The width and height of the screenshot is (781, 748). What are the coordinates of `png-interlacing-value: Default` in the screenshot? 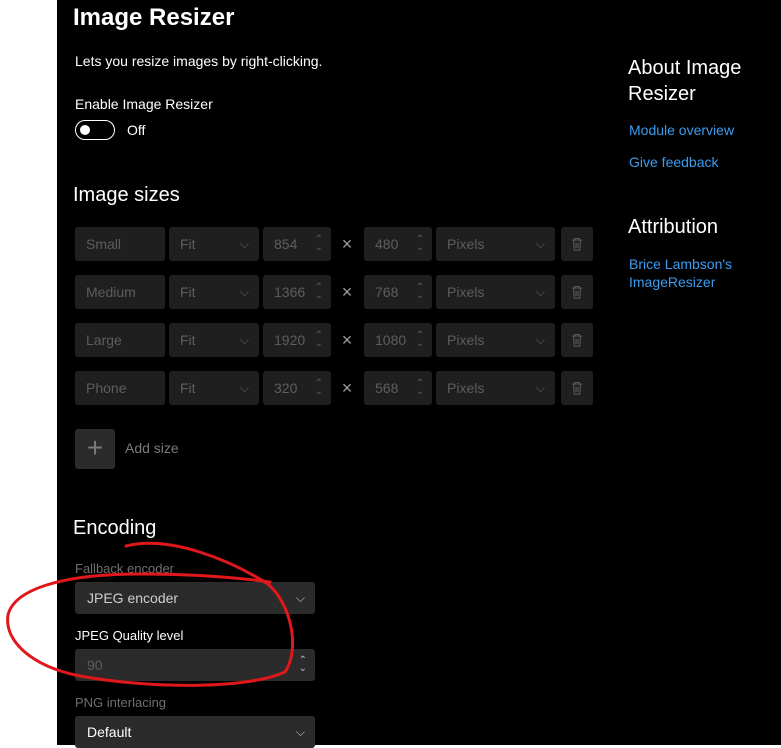 It's located at (109, 732).